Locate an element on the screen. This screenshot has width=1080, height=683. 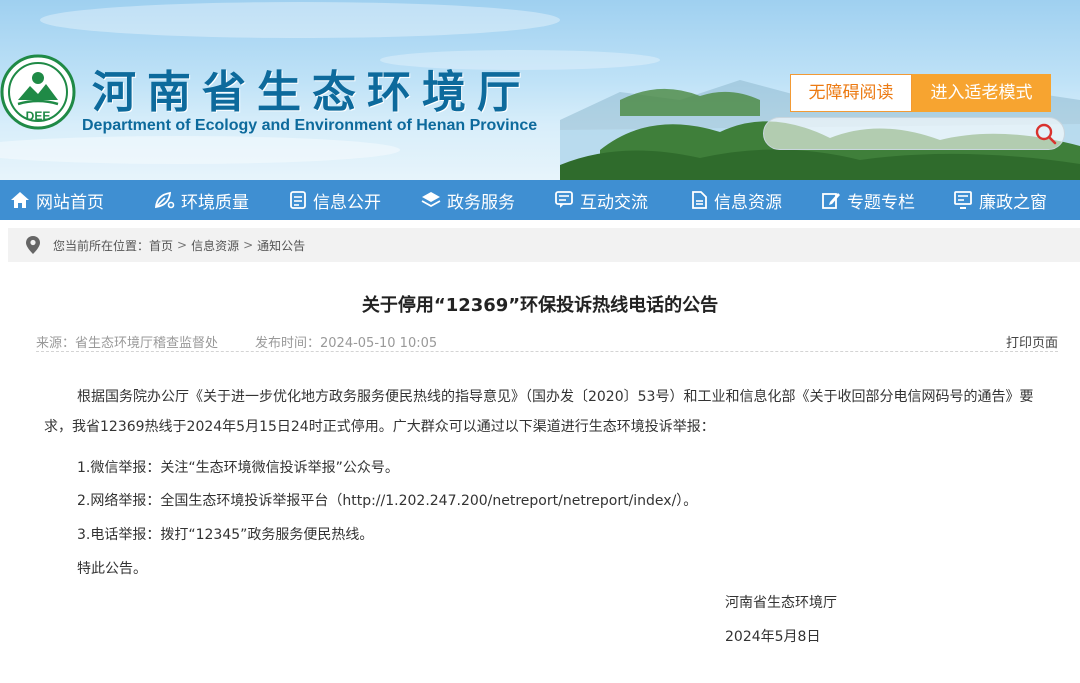
home-icon is located at coordinates (20, 200).